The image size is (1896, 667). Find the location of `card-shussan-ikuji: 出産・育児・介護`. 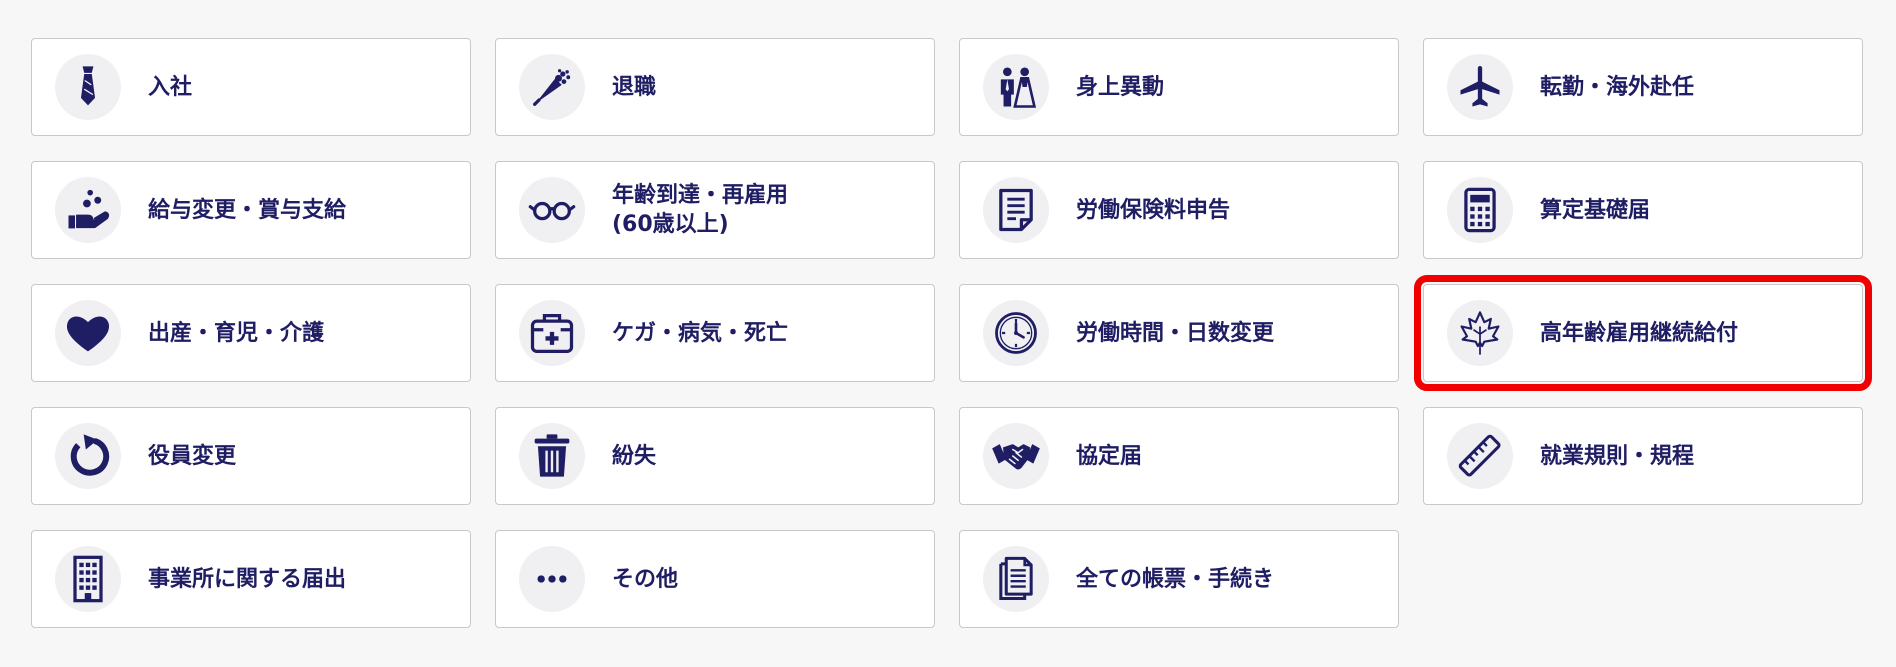

card-shussan-ikuji: 出産・育児・介護 is located at coordinates (251, 333).